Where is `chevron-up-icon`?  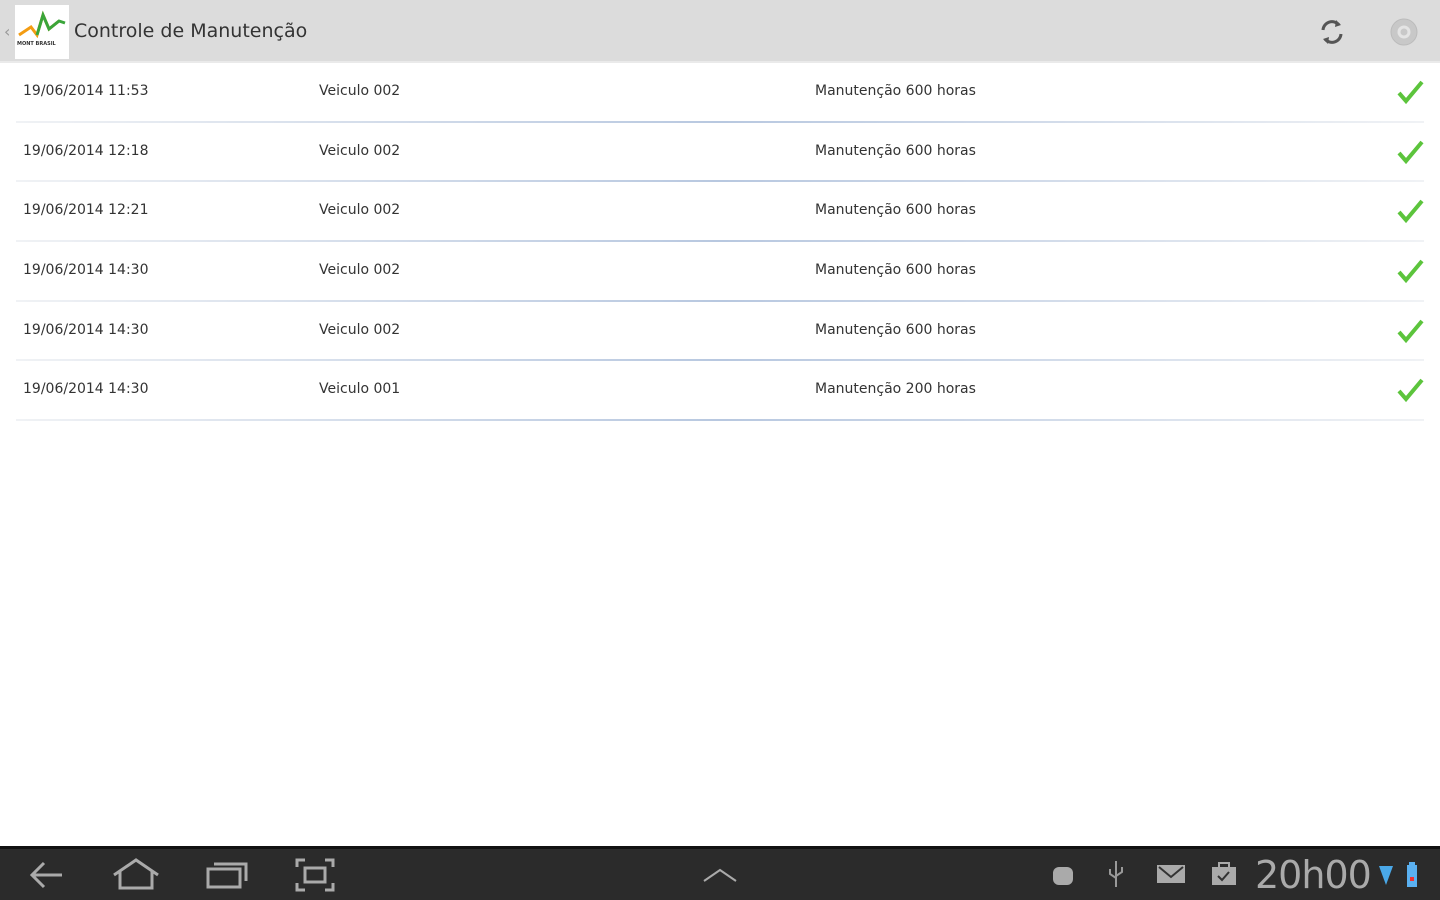 chevron-up-icon is located at coordinates (720, 875).